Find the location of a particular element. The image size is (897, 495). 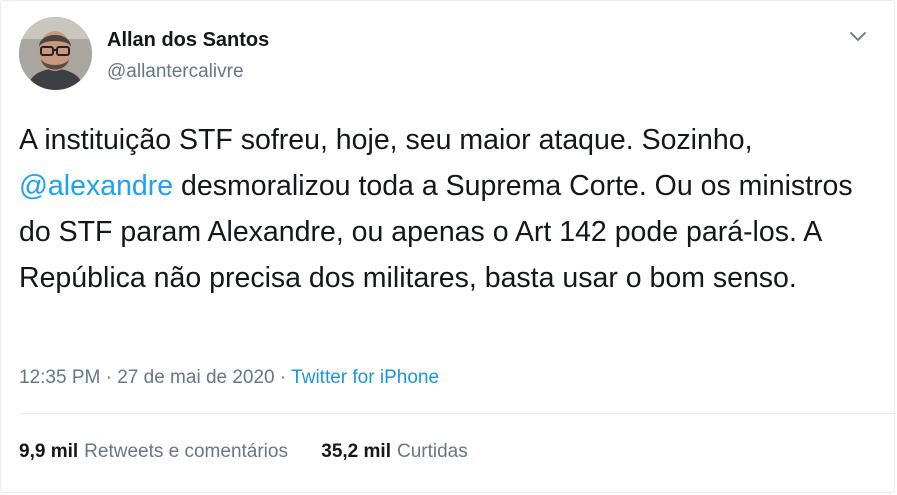

tweet-time: 12:35 PM is located at coordinates (59, 377).